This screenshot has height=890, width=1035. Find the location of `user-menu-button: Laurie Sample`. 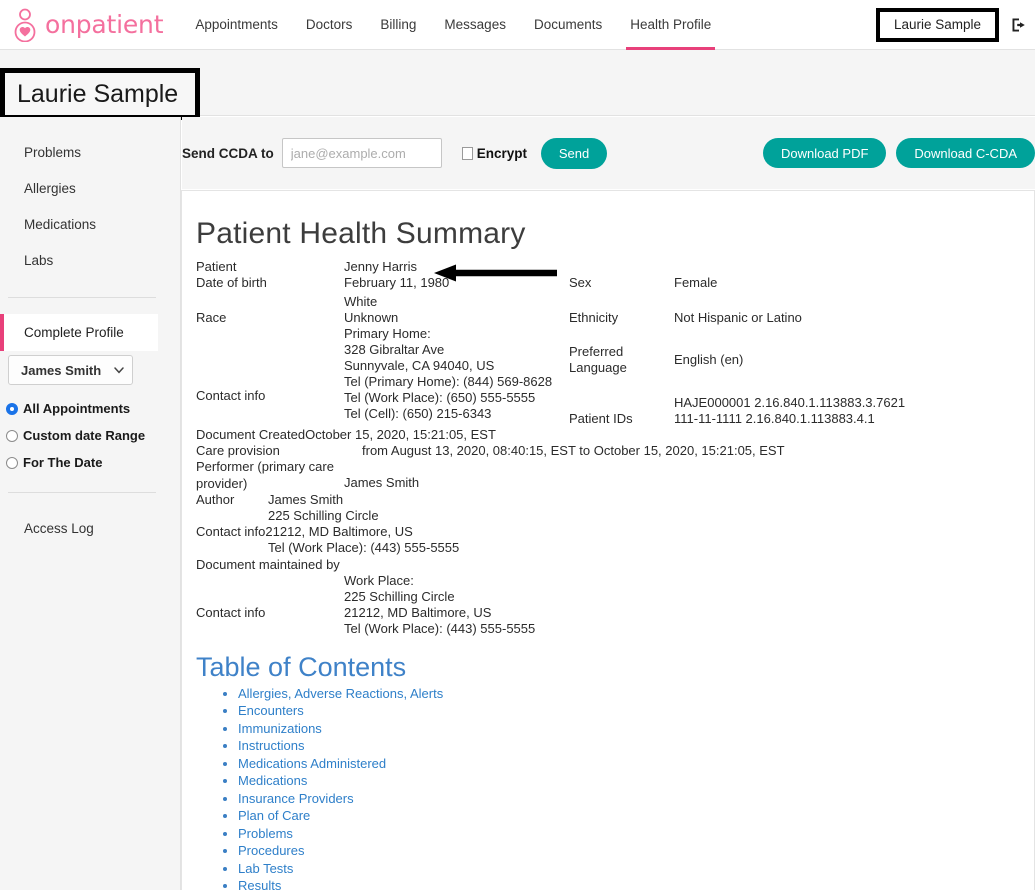

user-menu-button: Laurie Sample is located at coordinates (937, 24).